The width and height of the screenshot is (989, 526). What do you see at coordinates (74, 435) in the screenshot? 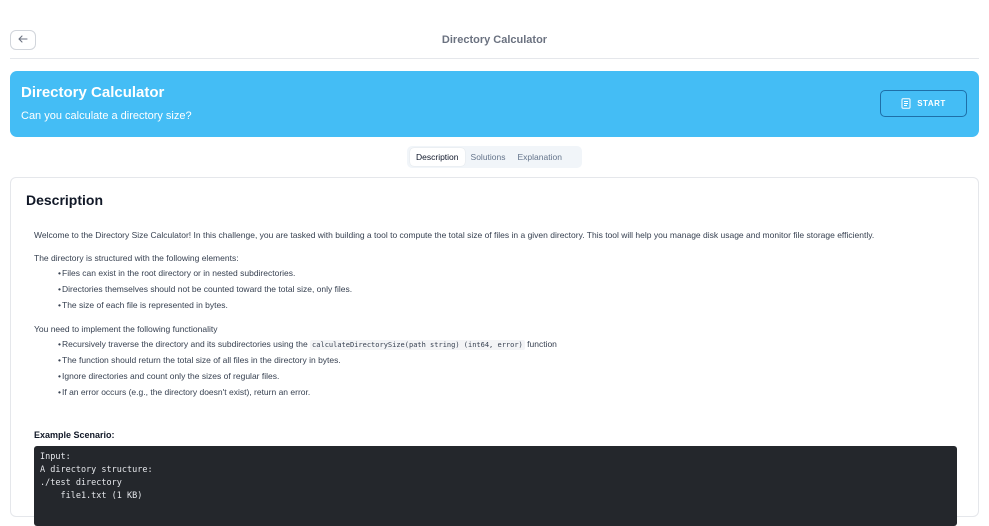
I see `example-label: Example Scenario:` at bounding box center [74, 435].